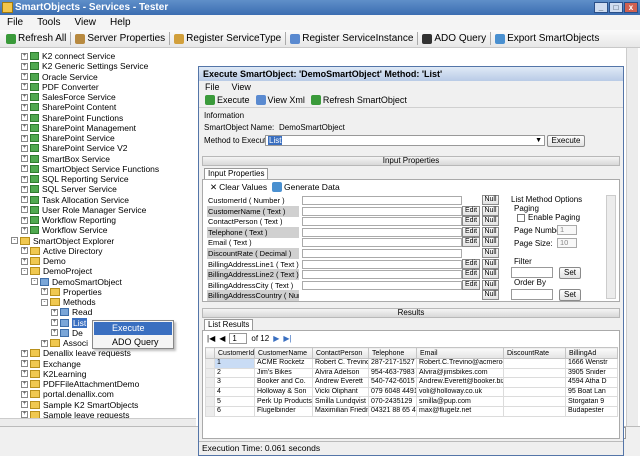  I want to click on tree-node: + SharePoint Management, so click(78, 128).